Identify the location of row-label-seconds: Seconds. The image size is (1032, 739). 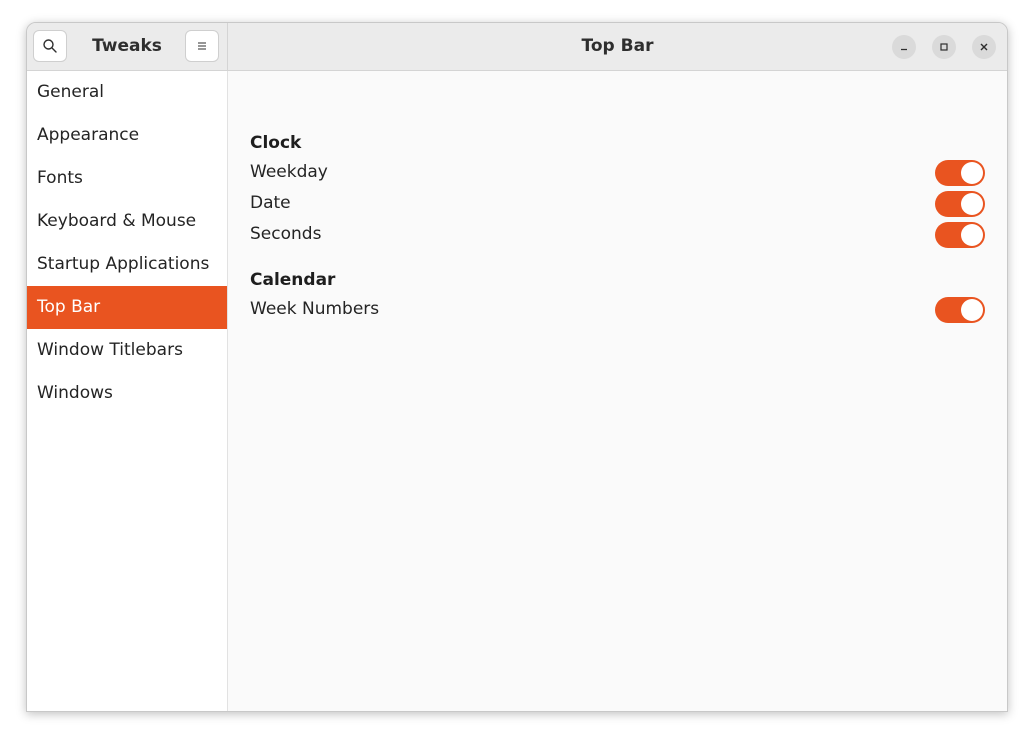
(286, 234).